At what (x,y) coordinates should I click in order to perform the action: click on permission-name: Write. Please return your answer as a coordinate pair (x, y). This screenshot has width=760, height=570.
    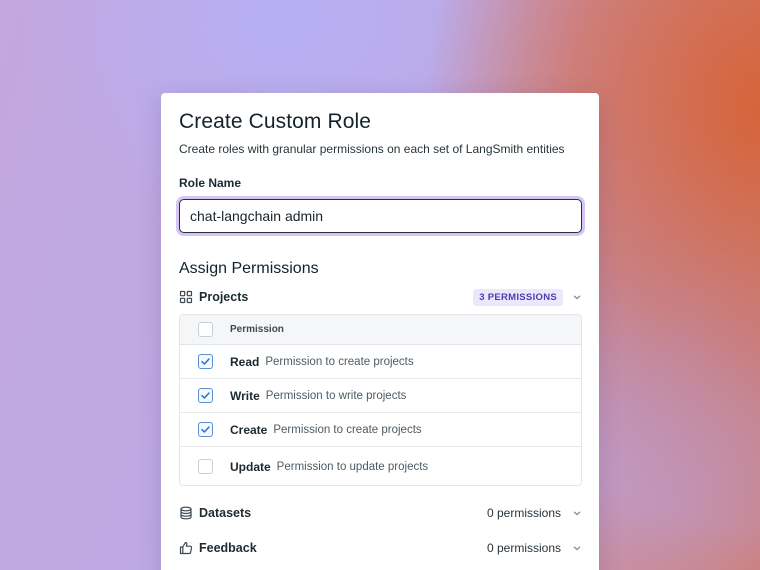
    Looking at the image, I should click on (245, 395).